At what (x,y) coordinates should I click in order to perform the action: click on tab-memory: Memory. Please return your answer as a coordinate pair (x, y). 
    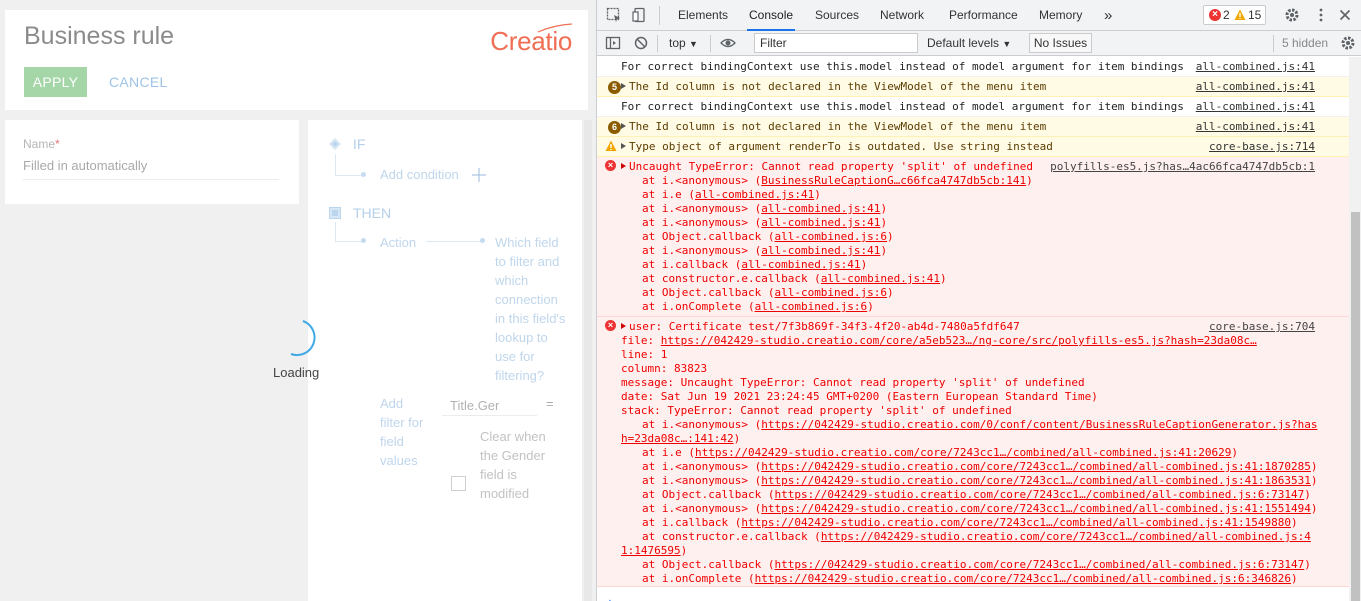
    Looking at the image, I should click on (1060, 15).